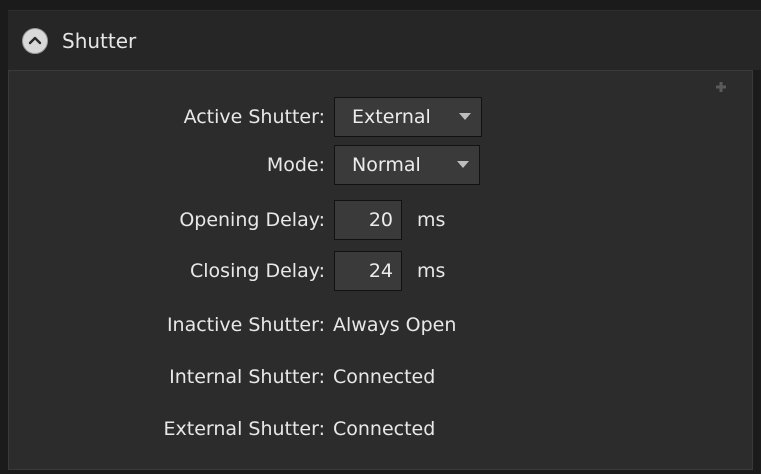 The width and height of the screenshot is (761, 474). I want to click on section-title: Shutter, so click(99, 41).